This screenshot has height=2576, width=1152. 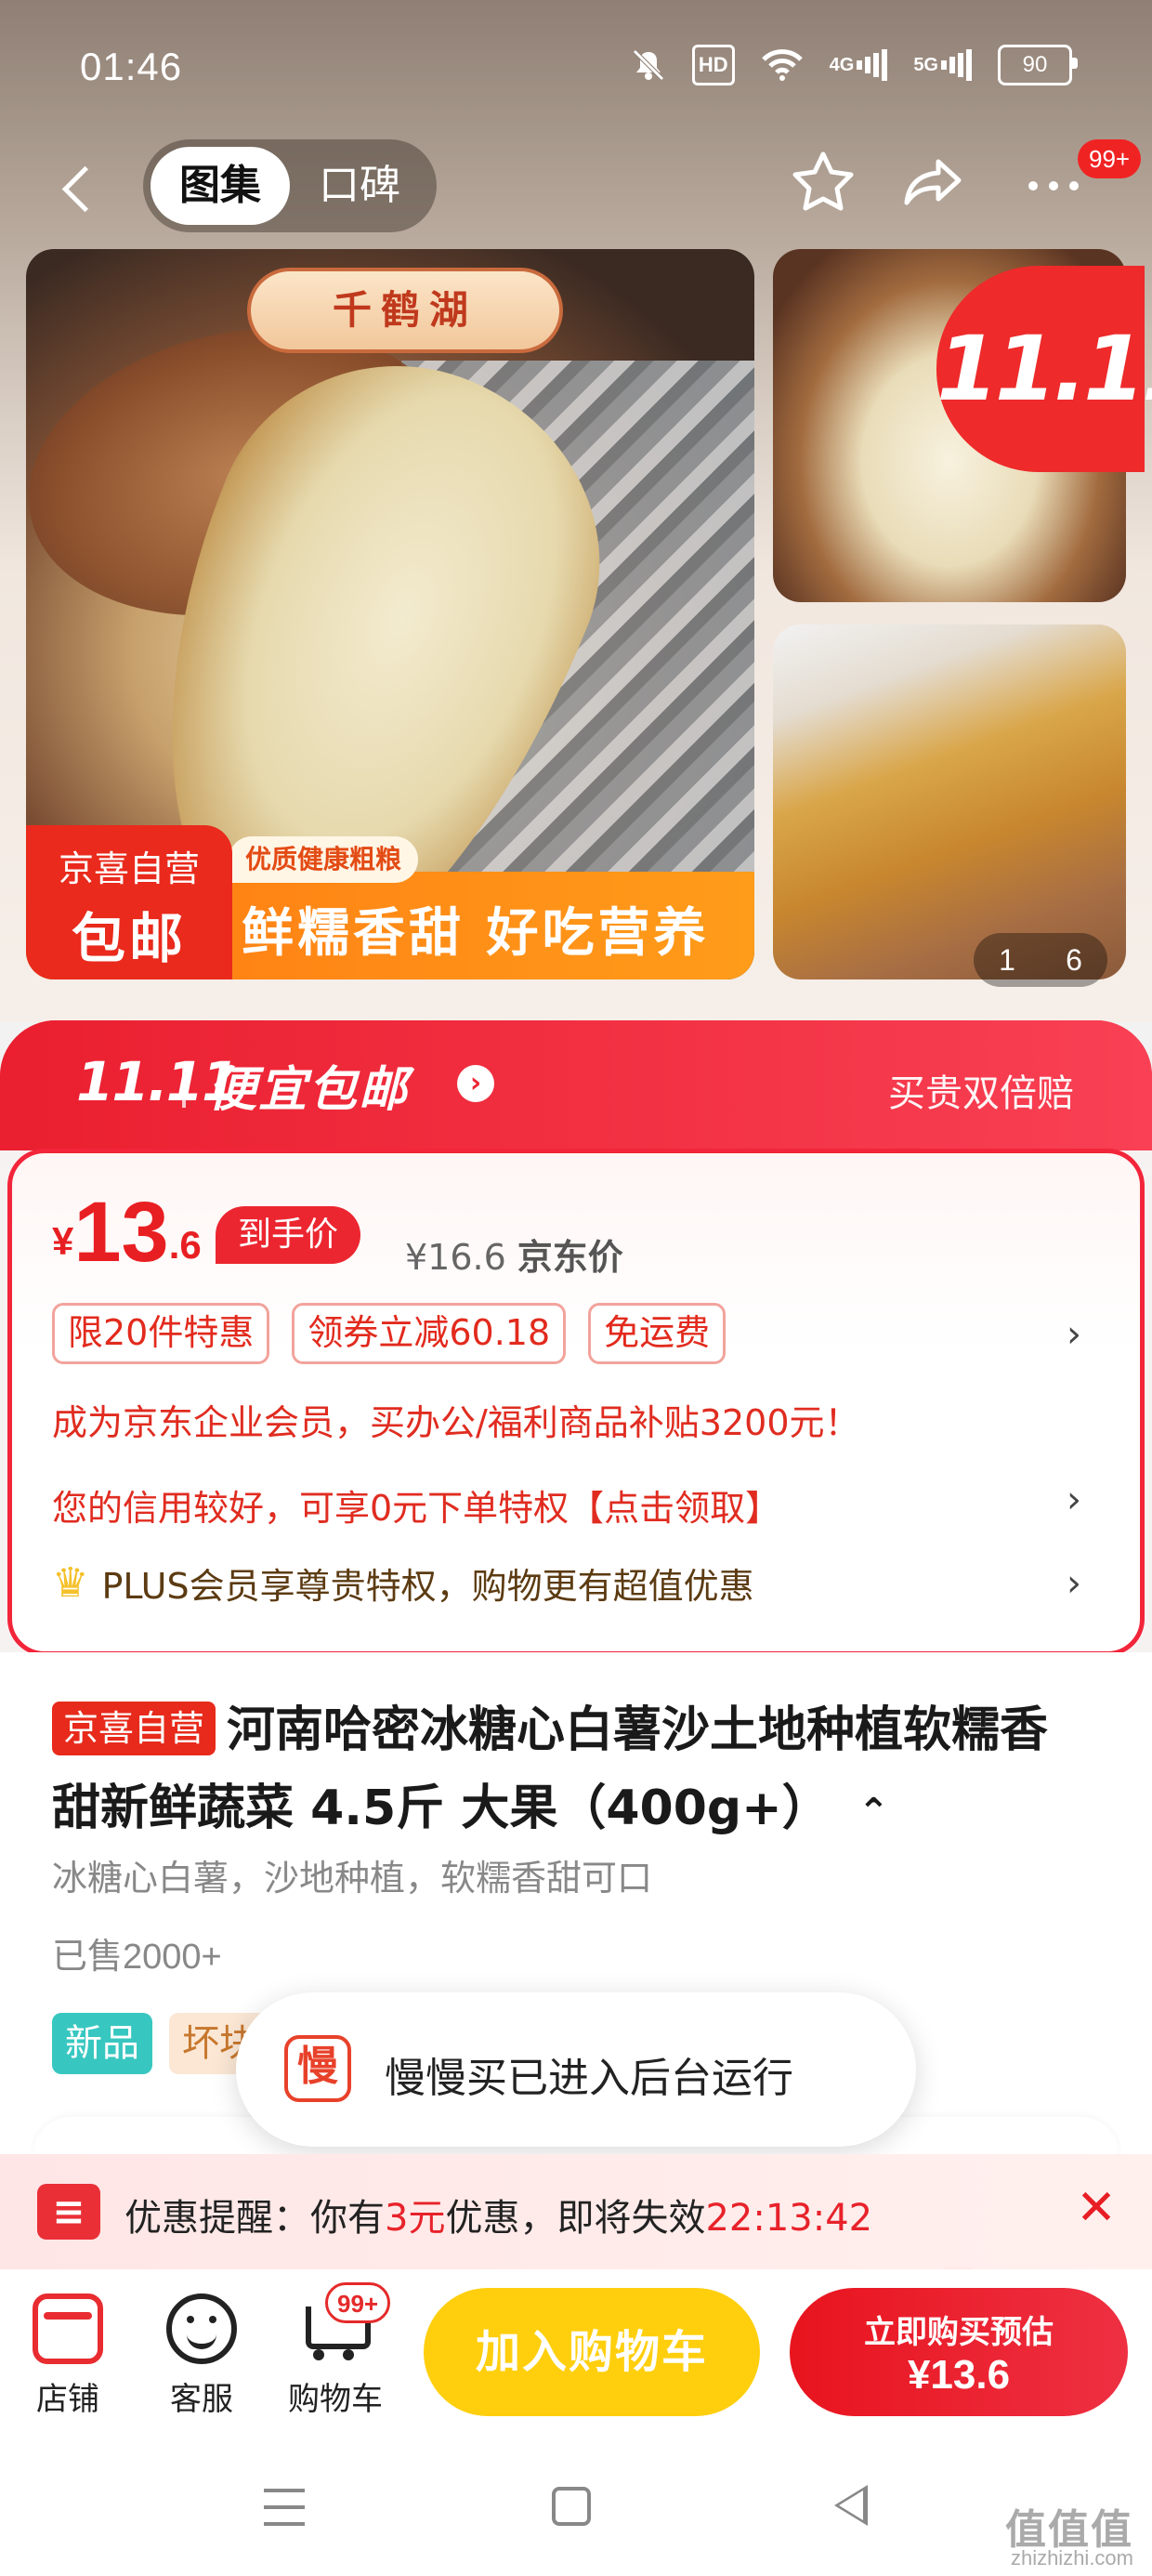 I want to click on jx-free-shipping-badge: 京喜自营 包邮, so click(x=129, y=902).